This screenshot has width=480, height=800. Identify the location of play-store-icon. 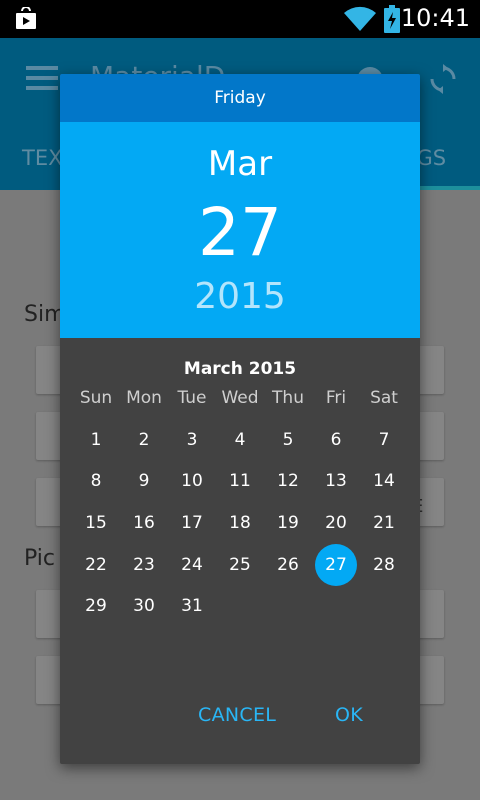
(26, 20).